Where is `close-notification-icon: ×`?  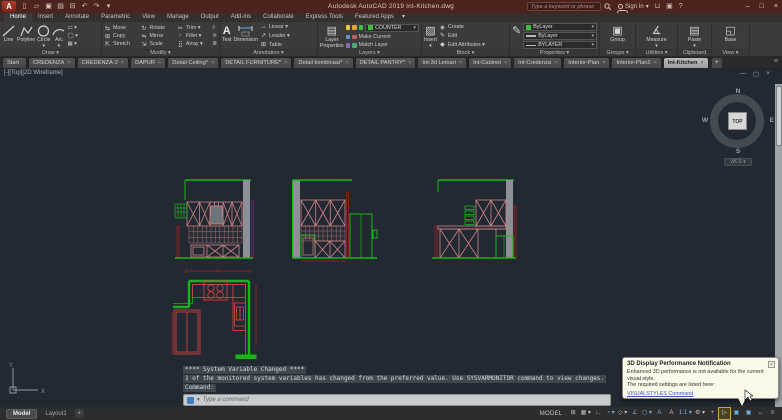 close-notification-icon: × is located at coordinates (771, 364).